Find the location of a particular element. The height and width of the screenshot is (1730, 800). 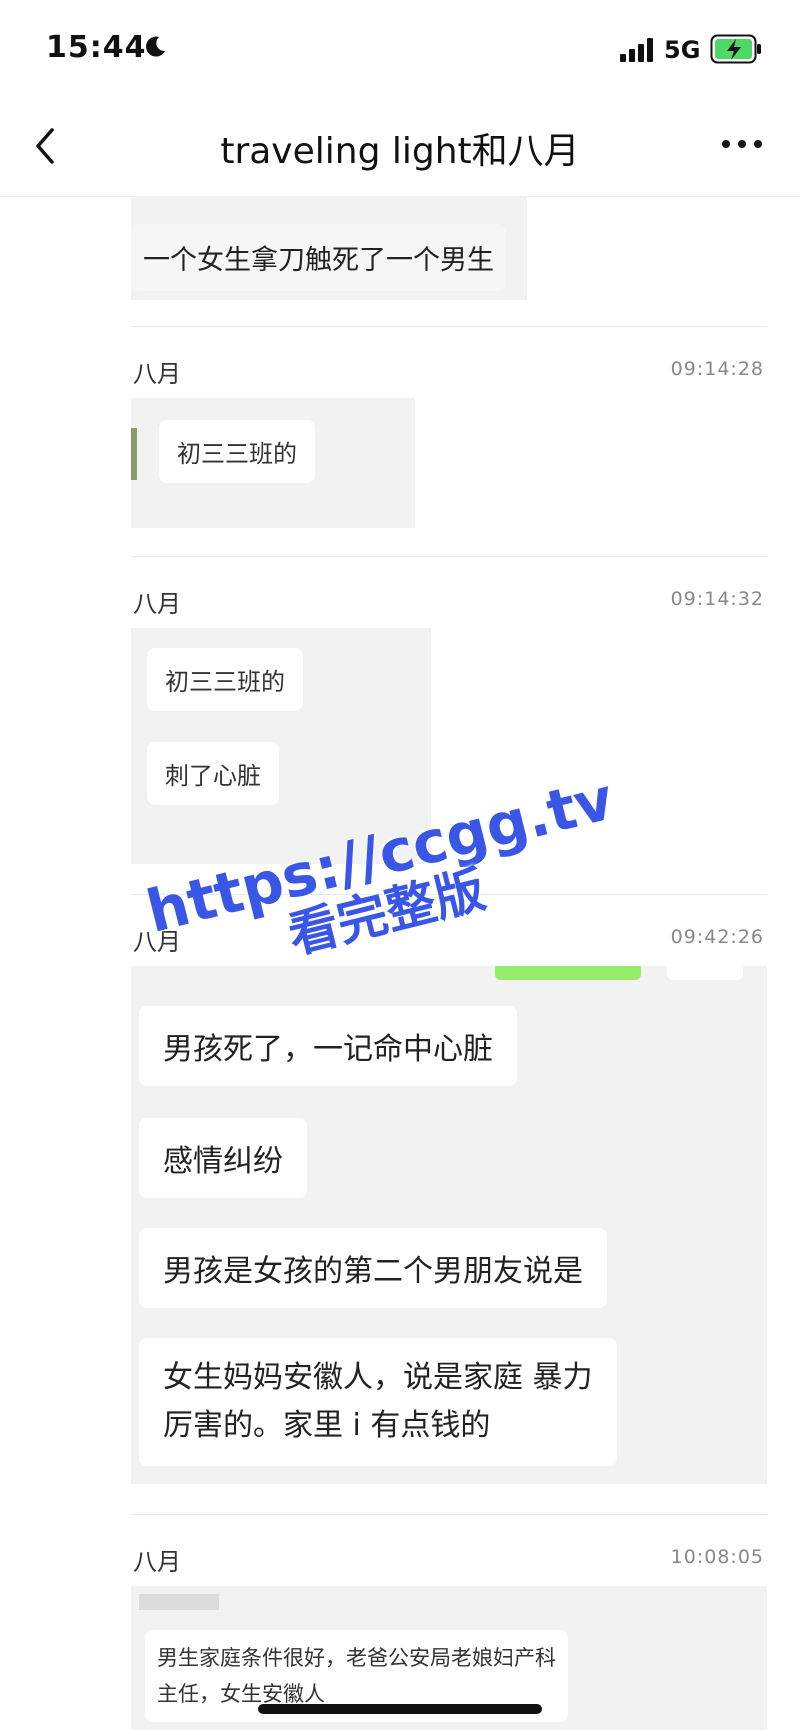

message-time: 09:42:26 is located at coordinates (717, 937).